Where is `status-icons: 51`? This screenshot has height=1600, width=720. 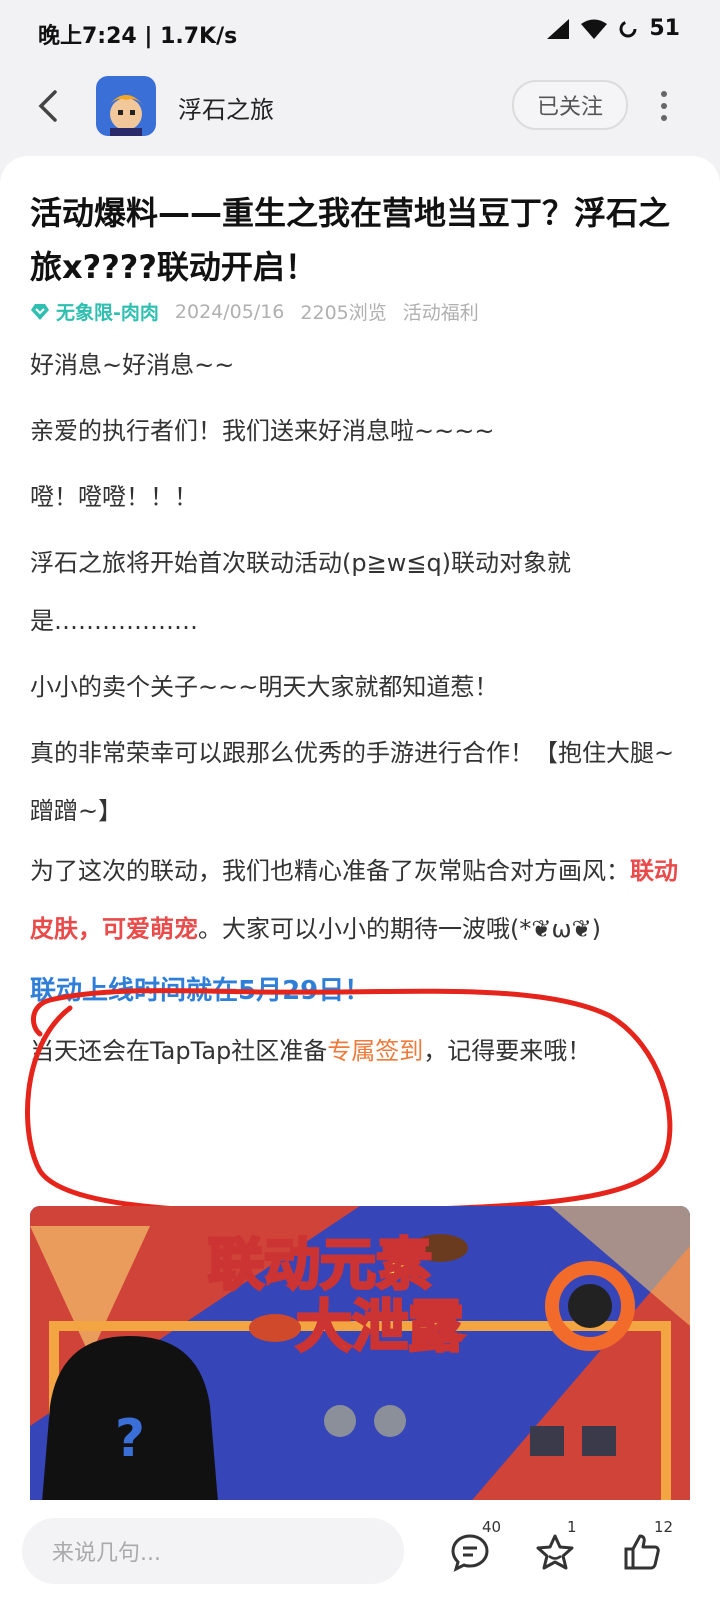
status-icons: 51 is located at coordinates (613, 28).